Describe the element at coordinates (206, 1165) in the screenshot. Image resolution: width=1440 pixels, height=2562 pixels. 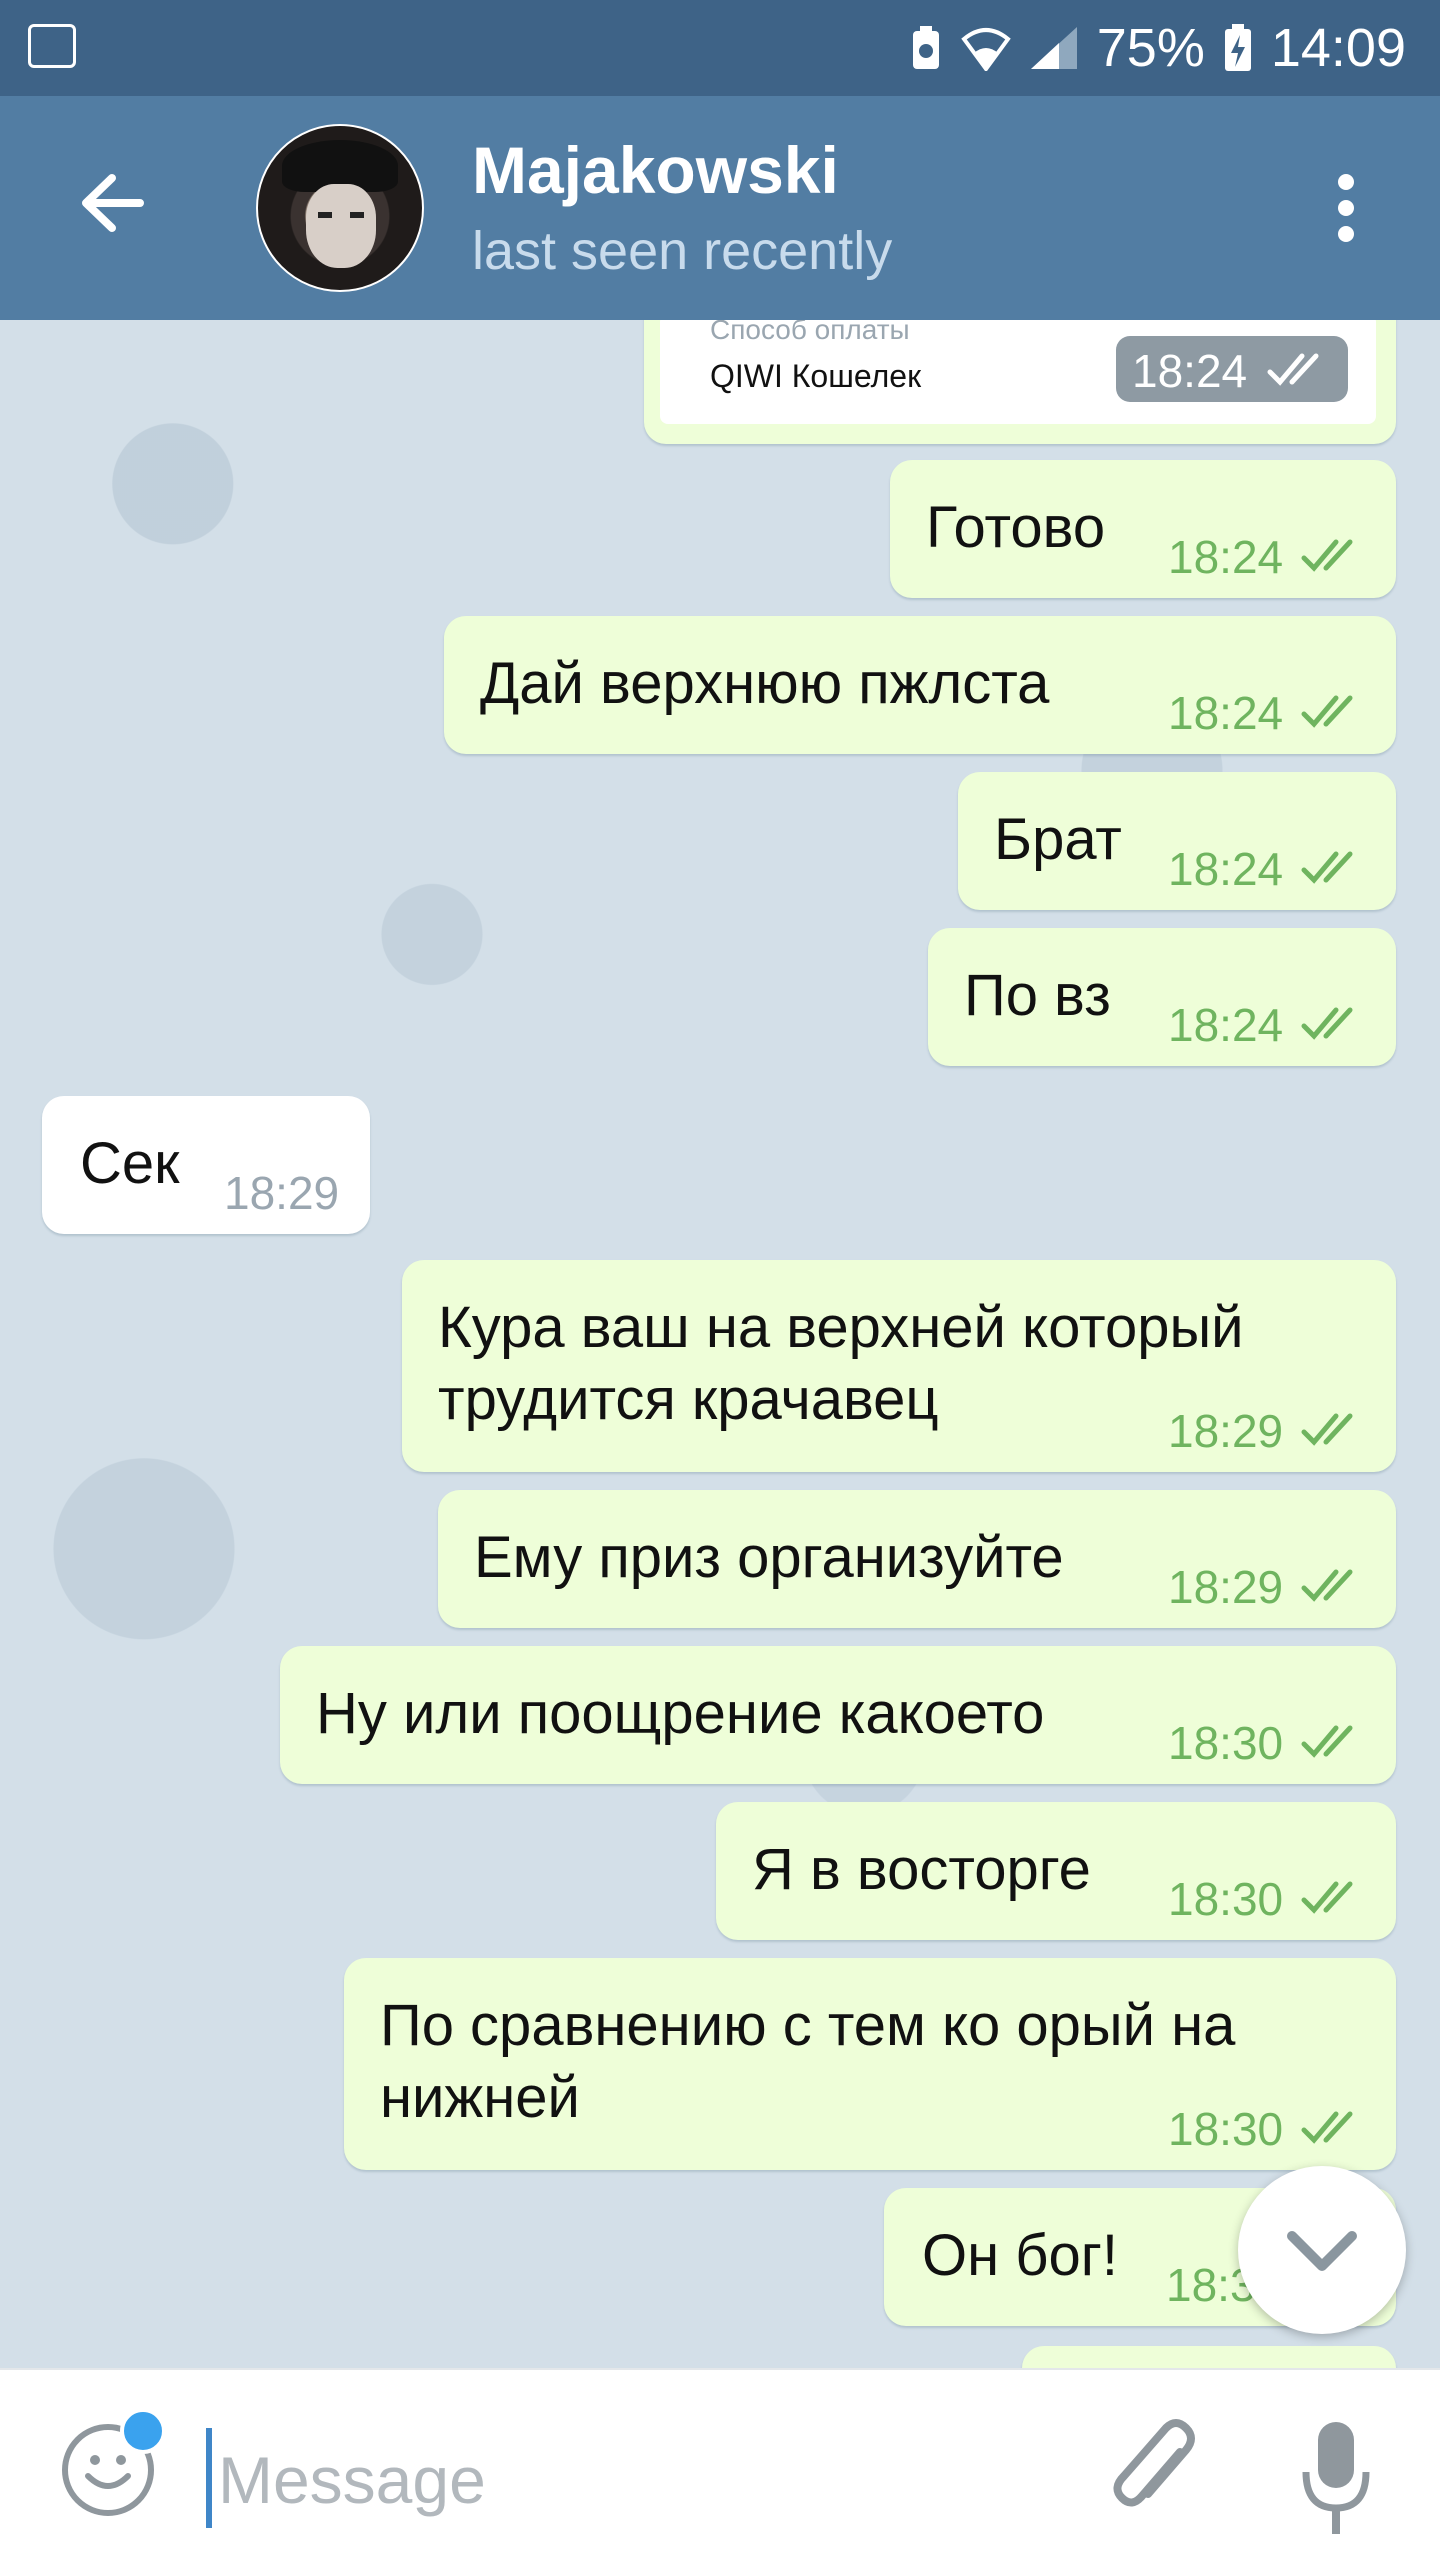
I see `message-bubble-incoming: Сек 18:29` at that location.